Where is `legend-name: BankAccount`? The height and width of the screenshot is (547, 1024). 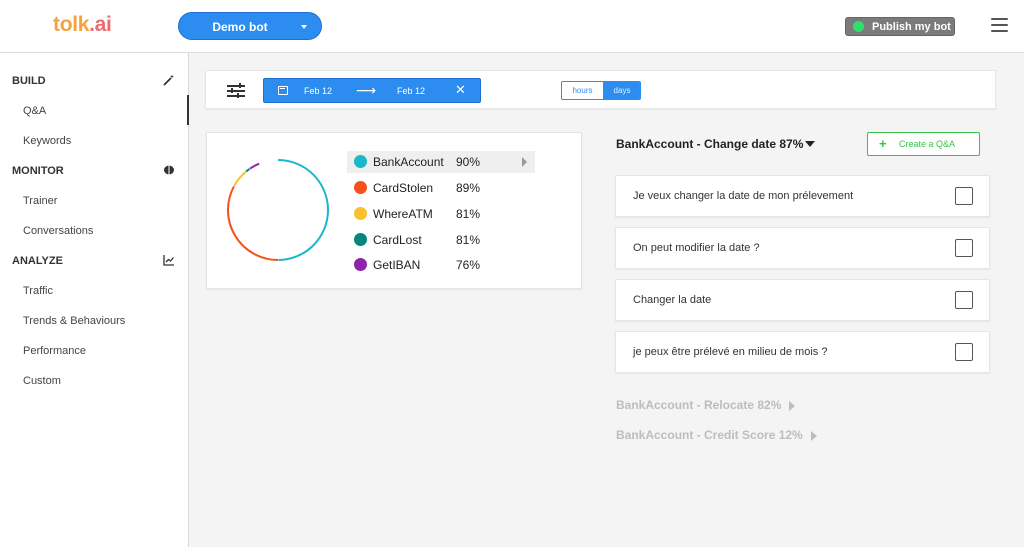
legend-name: BankAccount is located at coordinates (408, 162).